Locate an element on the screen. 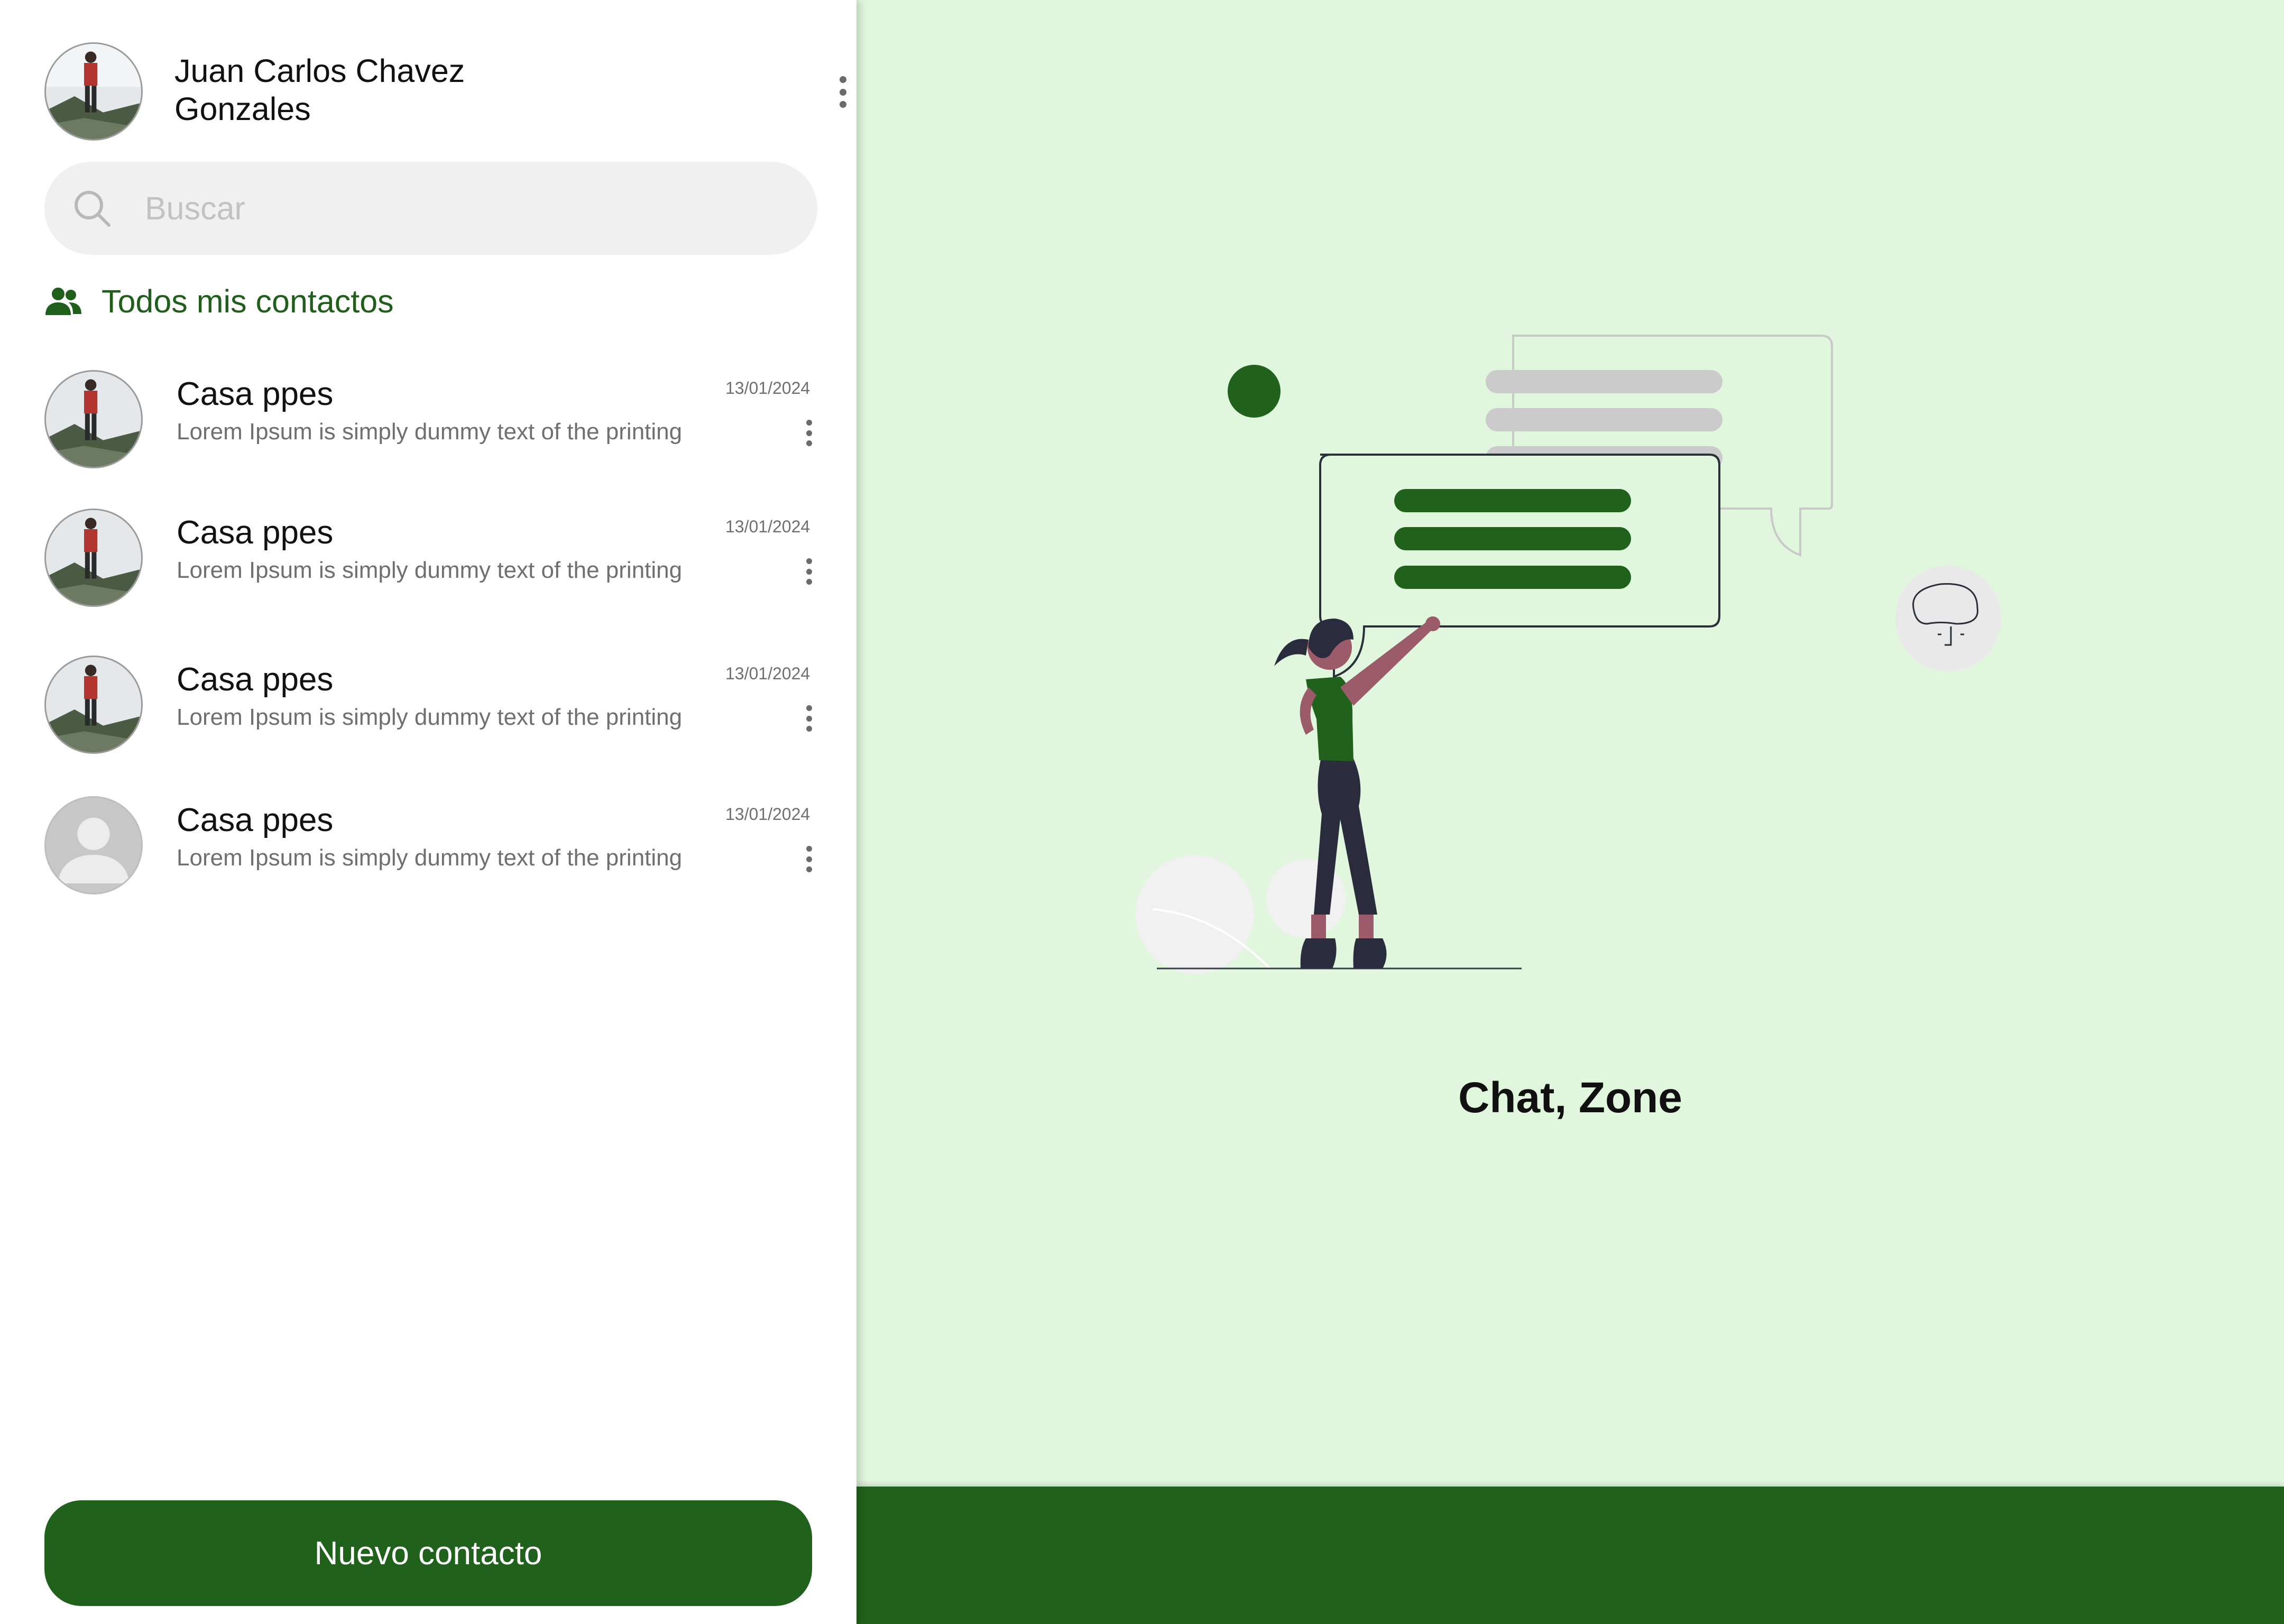 The height and width of the screenshot is (1624, 2284). default-user-icon is located at coordinates (93, 845).